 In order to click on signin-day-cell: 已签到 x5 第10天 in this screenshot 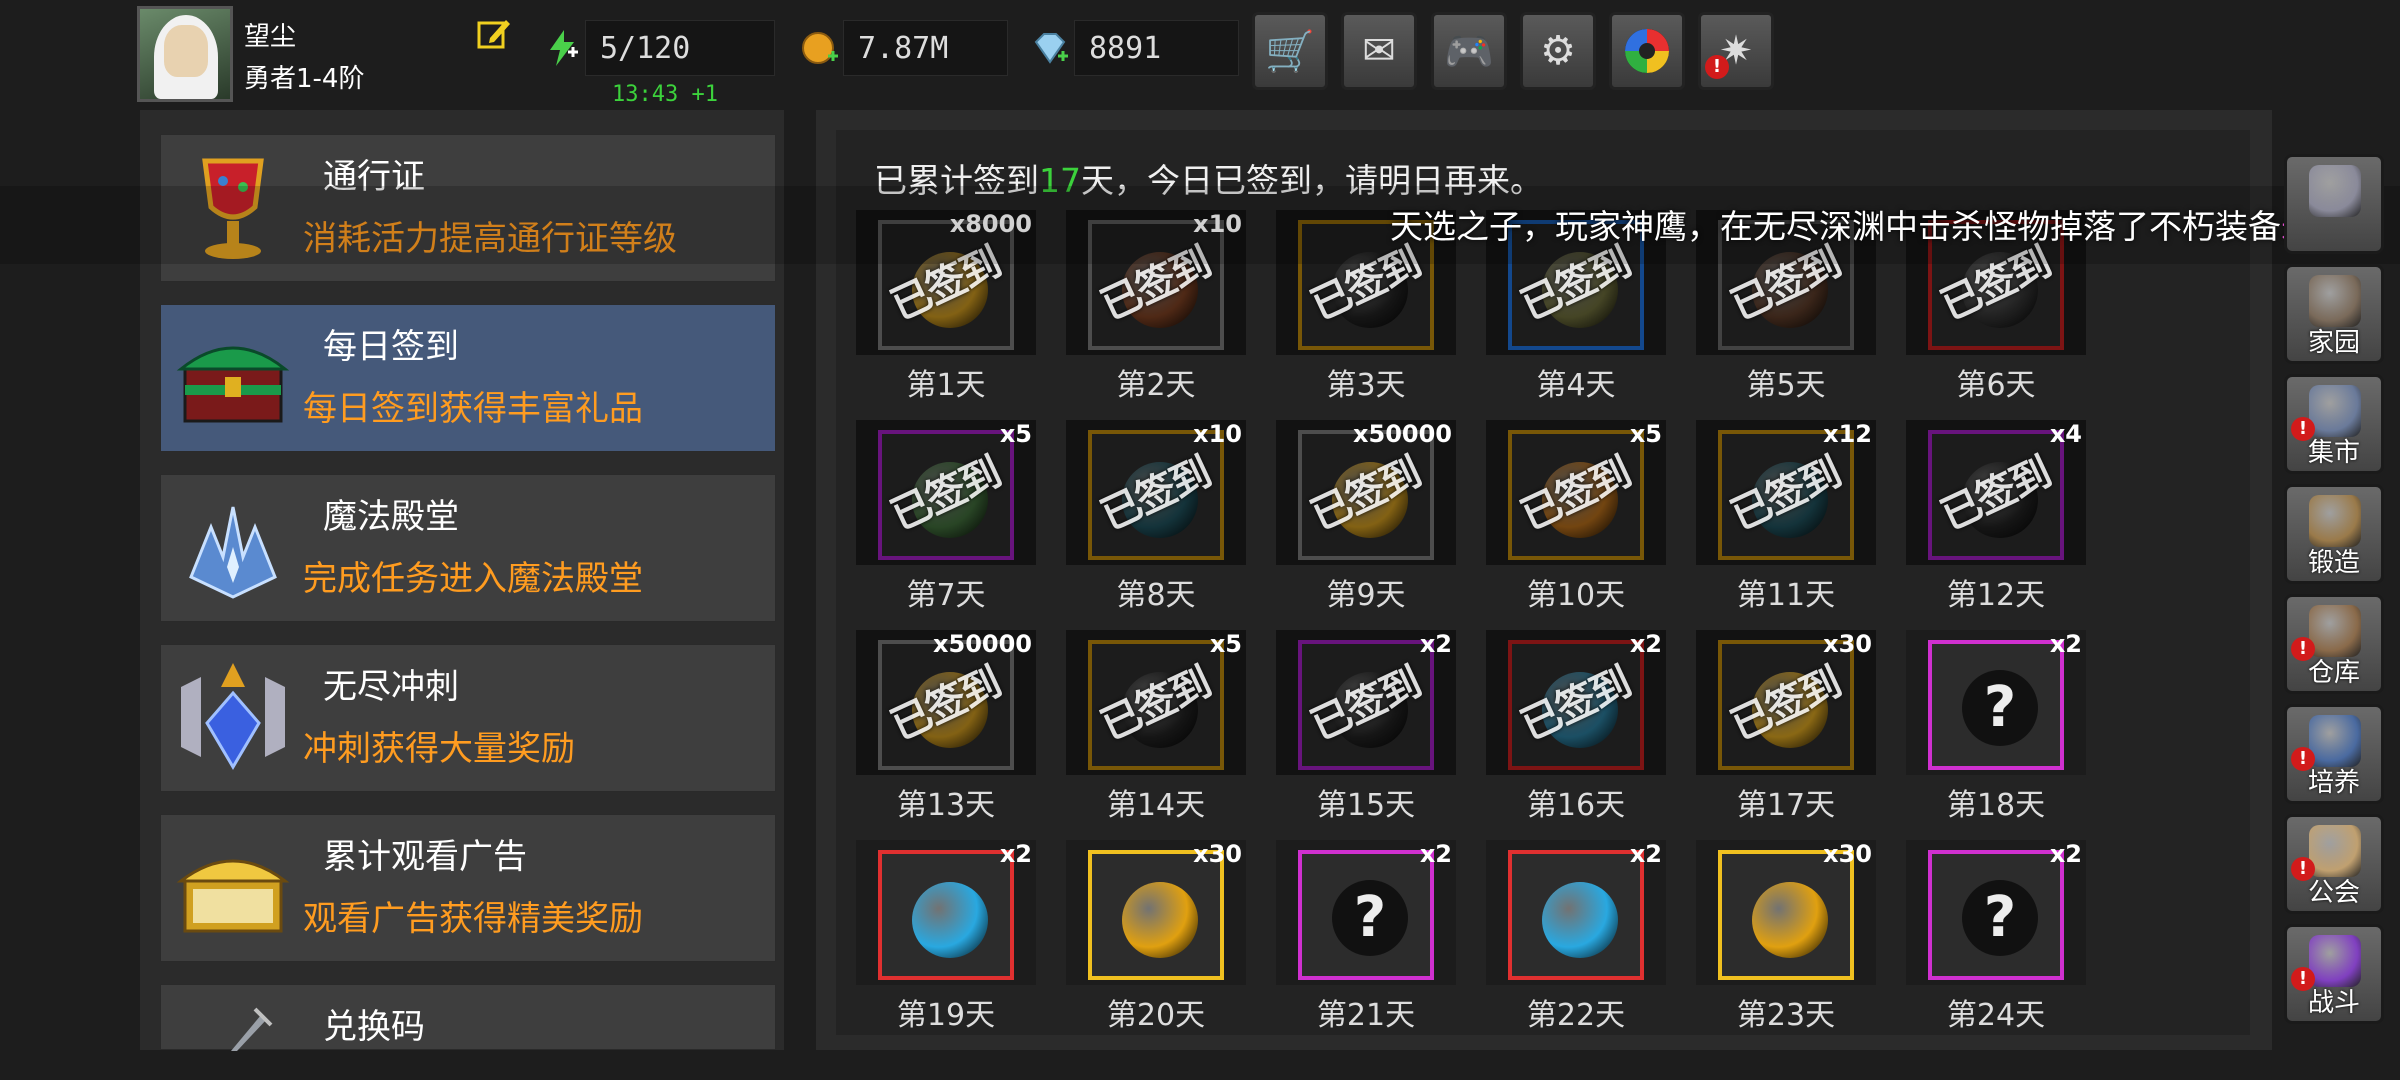, I will do `click(1576, 517)`.